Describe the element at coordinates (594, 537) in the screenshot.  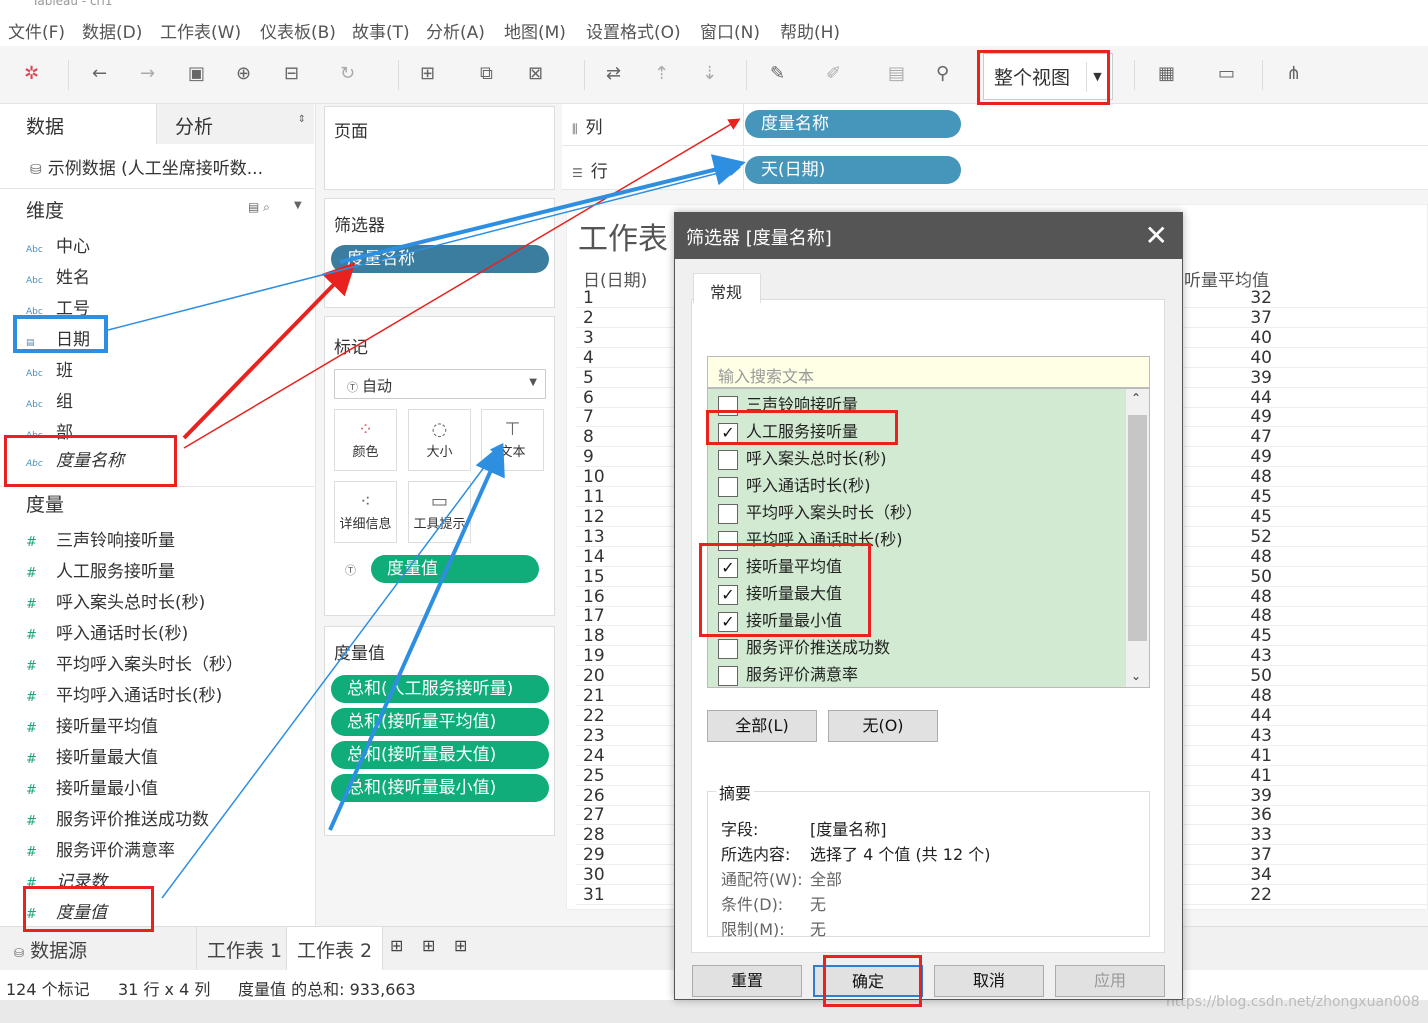
I see `row-label: 13` at that location.